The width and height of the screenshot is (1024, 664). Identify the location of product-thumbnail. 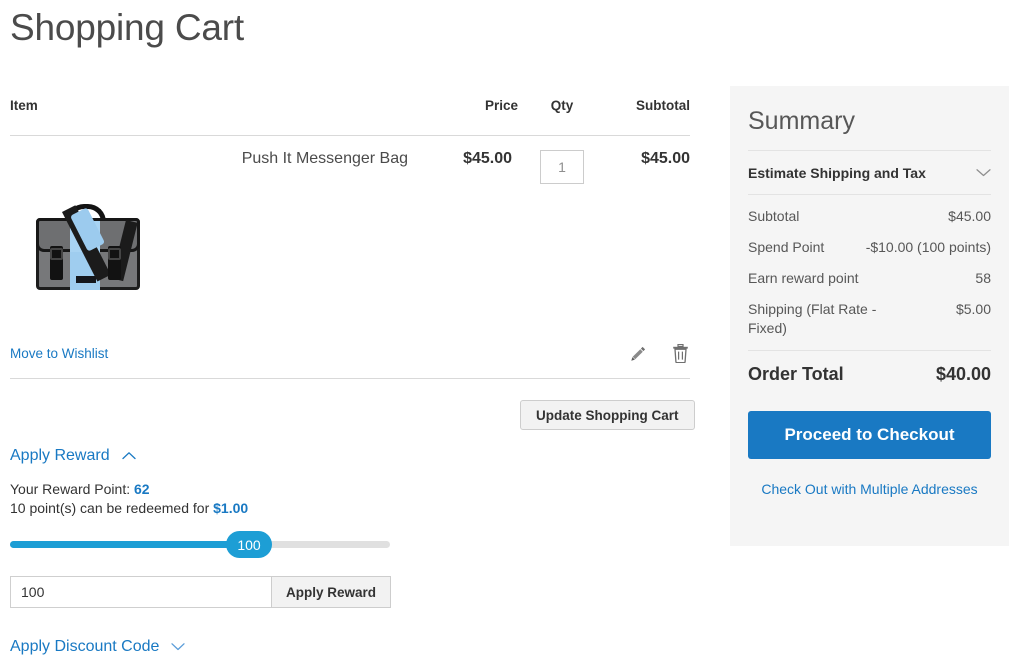
(88, 247).